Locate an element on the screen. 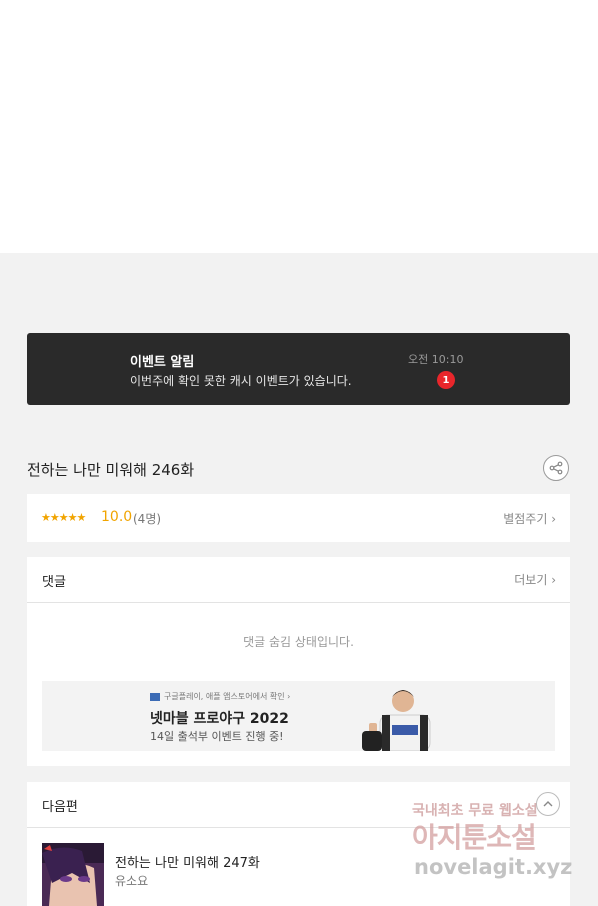 This screenshot has height=906, width=598. share-button is located at coordinates (556, 468).